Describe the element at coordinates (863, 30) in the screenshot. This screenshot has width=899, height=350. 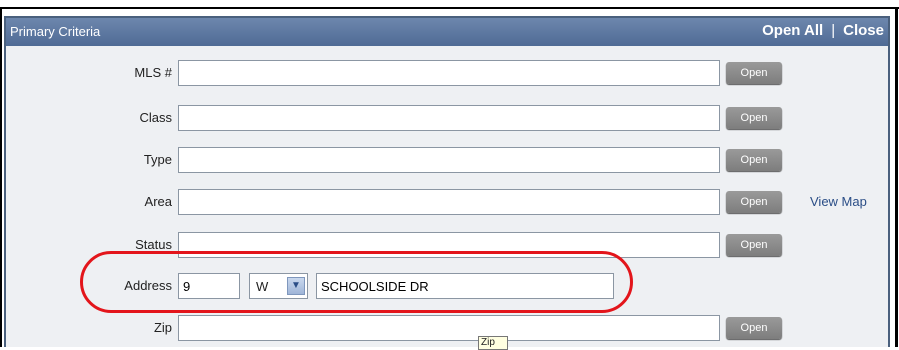
I see `close-link: Close` at that location.